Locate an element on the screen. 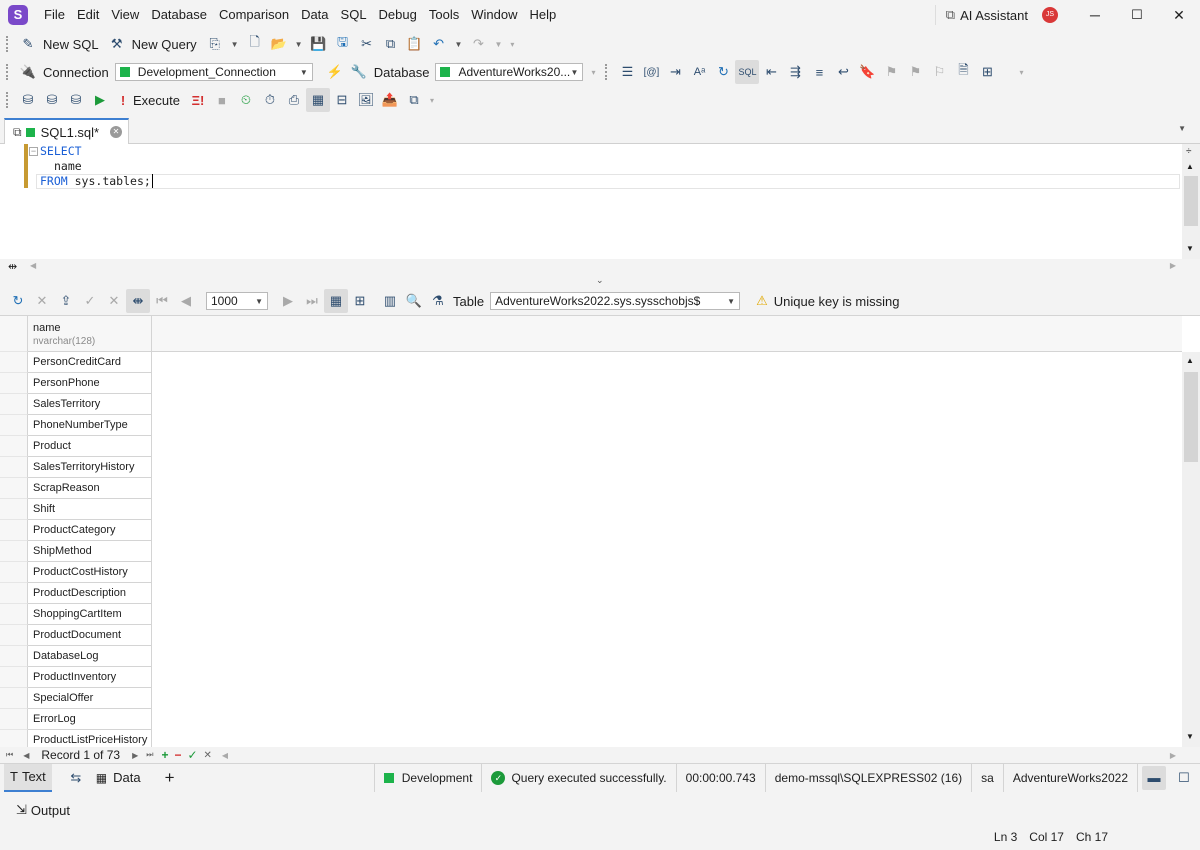 The image size is (1200, 850). execute-current-icon: Ξ! is located at coordinates (198, 100).